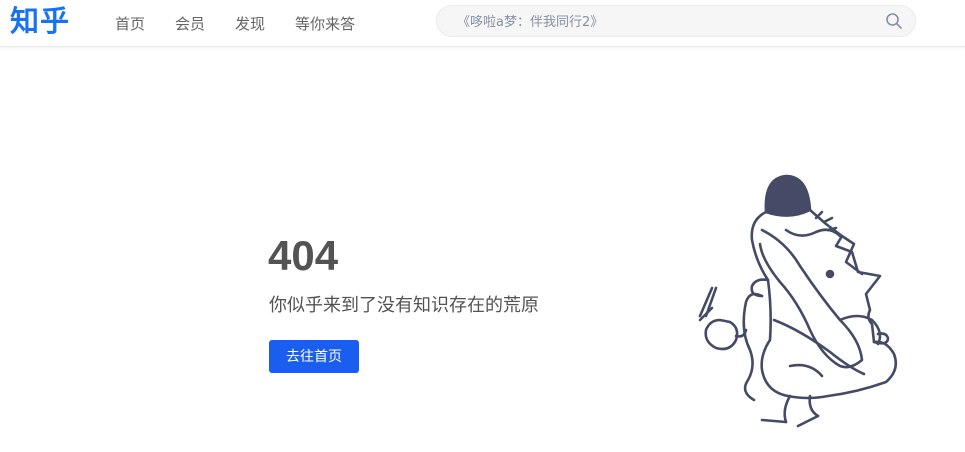 The height and width of the screenshot is (452, 965). Describe the element at coordinates (894, 21) in the screenshot. I see `search-icon` at that location.